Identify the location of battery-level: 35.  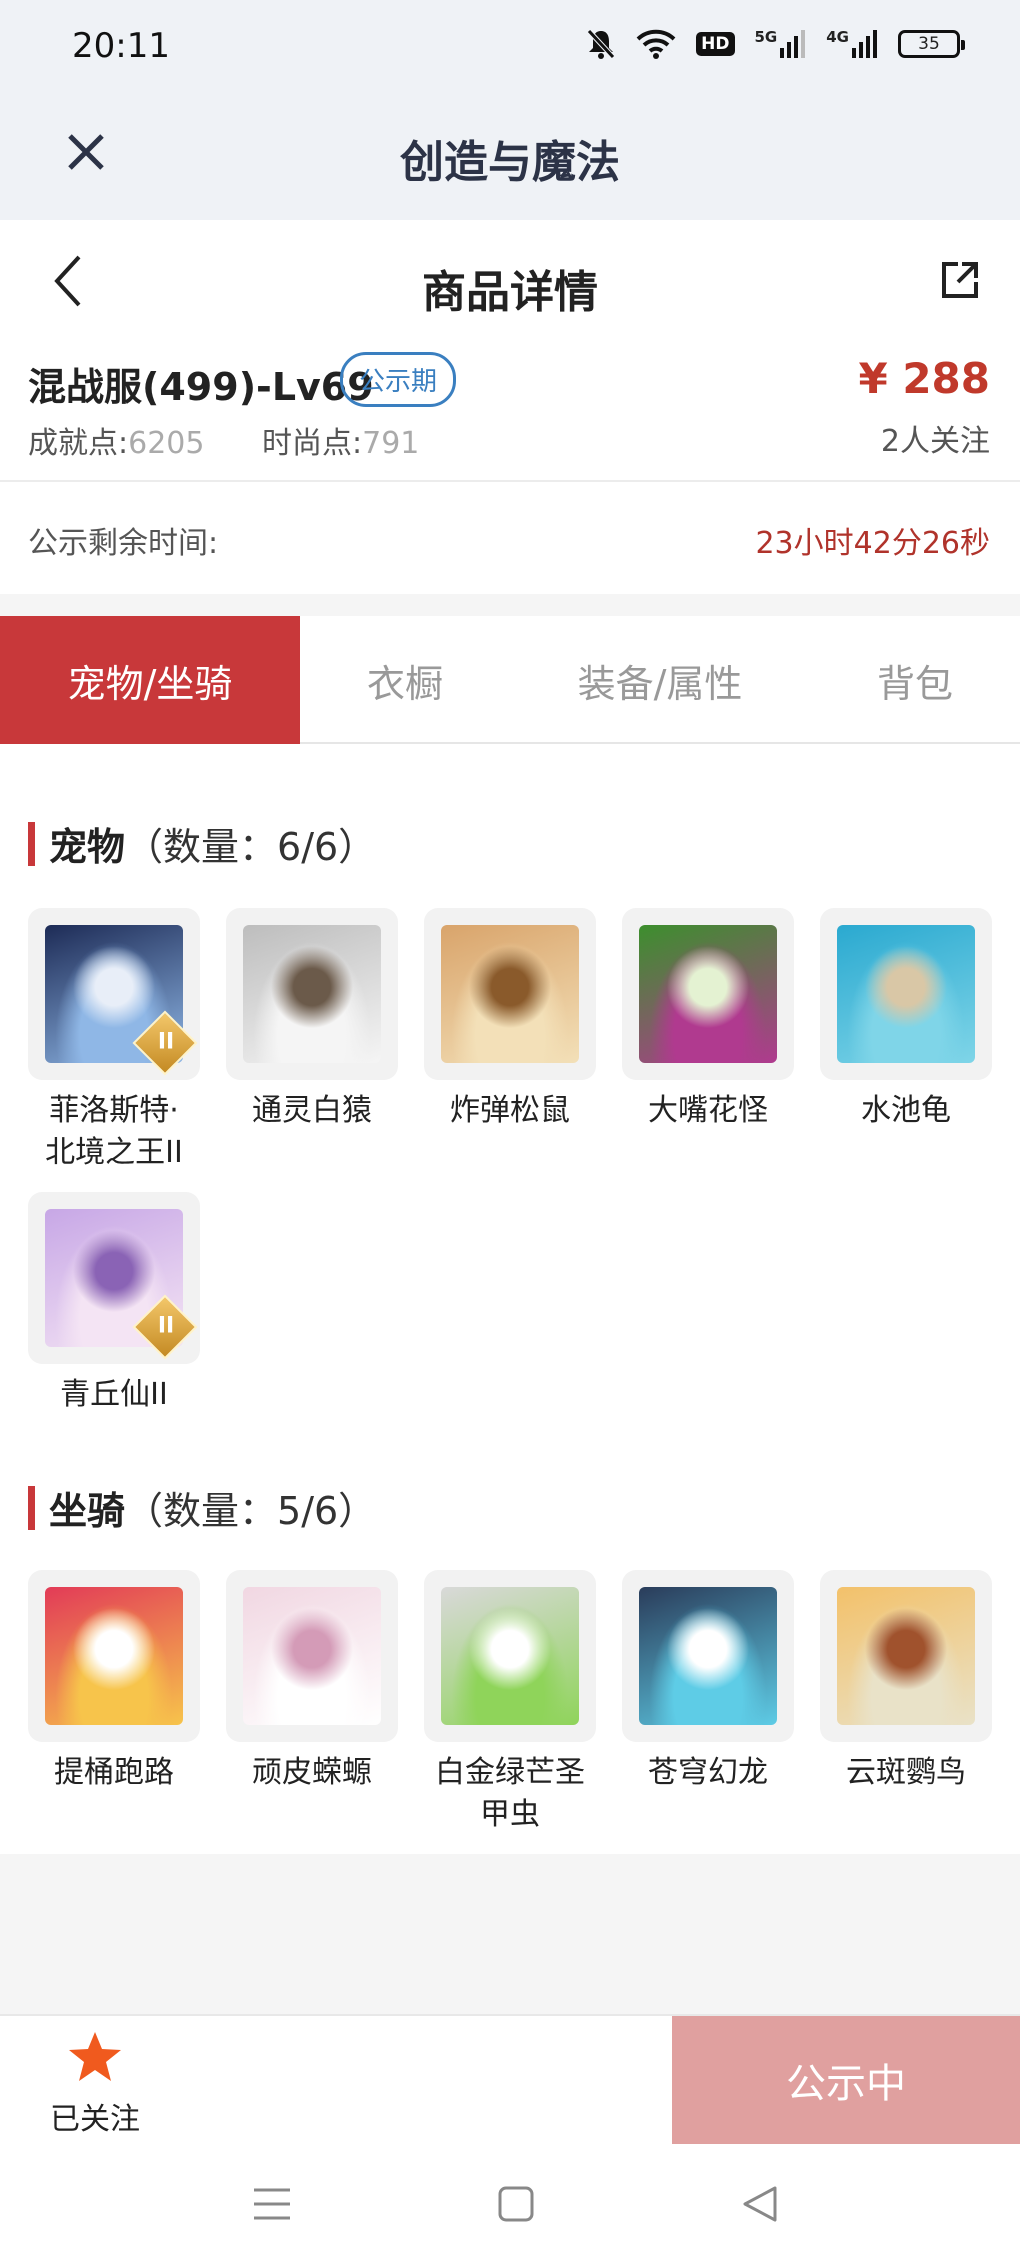
(929, 44).